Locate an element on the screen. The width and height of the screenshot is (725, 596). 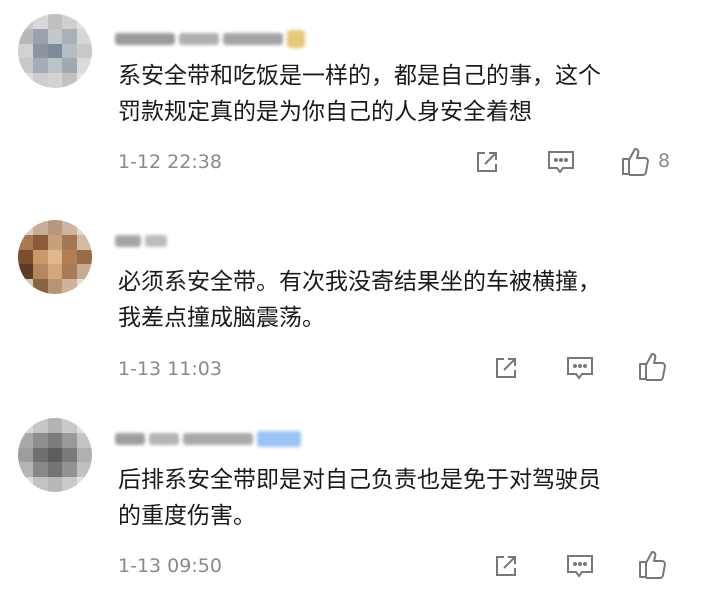
timestamp: 1-12 22:38 is located at coordinates (170, 162).